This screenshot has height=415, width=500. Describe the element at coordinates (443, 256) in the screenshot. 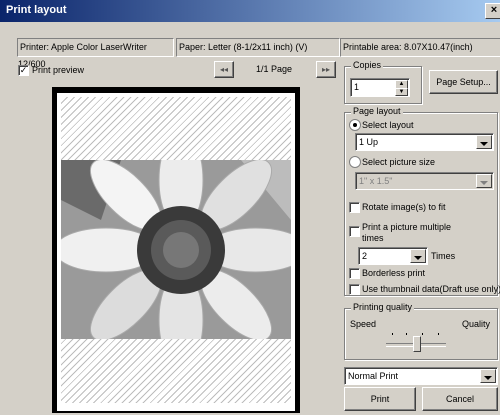

I see `times-label: Times` at that location.